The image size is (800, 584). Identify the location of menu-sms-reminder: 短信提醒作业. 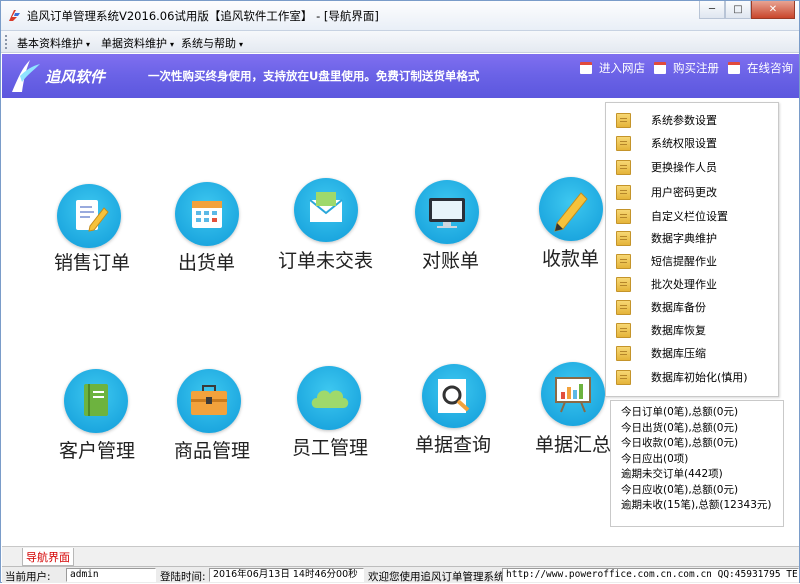
(666, 261).